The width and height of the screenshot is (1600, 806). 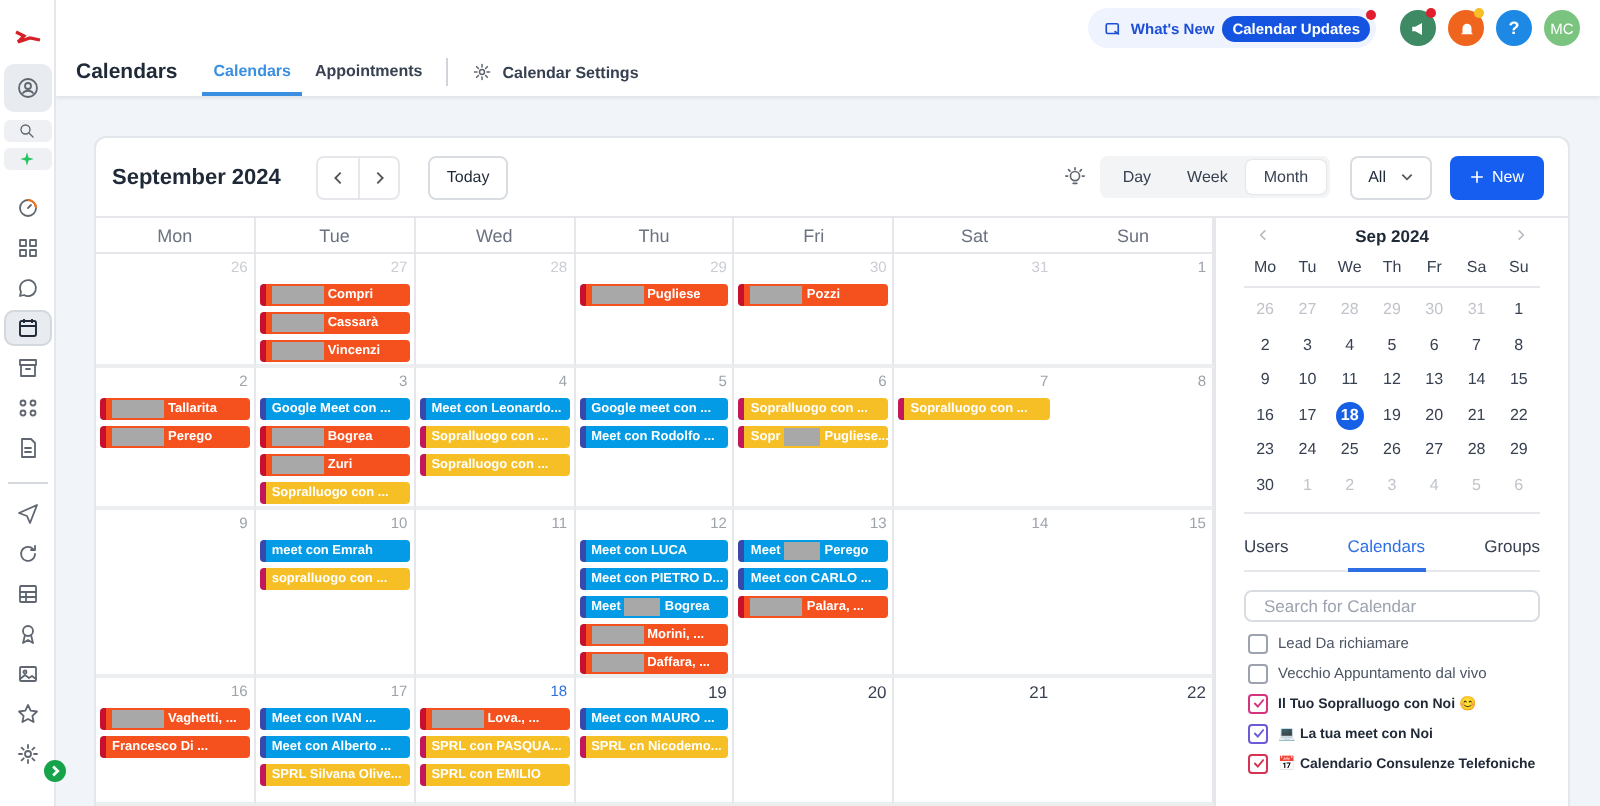 What do you see at coordinates (1386, 548) in the screenshot?
I see `panel-tab: Calendars` at bounding box center [1386, 548].